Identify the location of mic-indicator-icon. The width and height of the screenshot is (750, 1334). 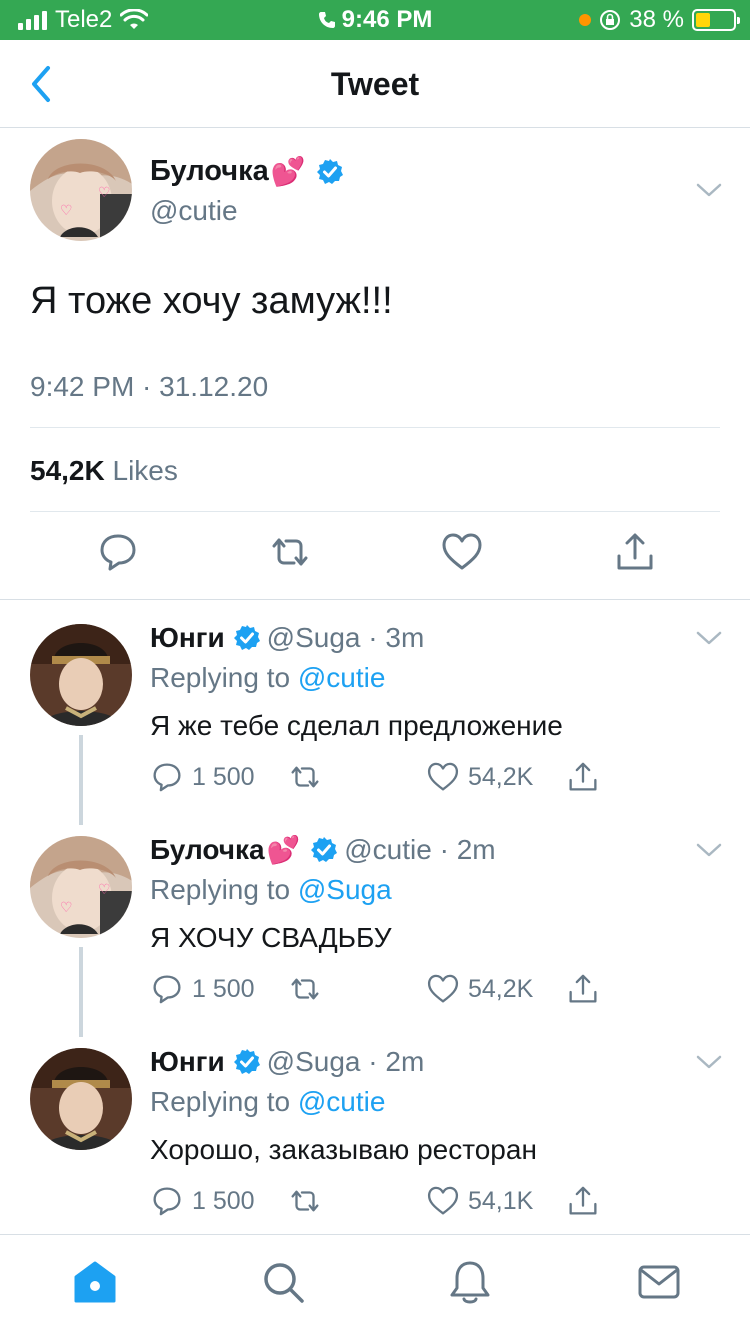
(585, 20).